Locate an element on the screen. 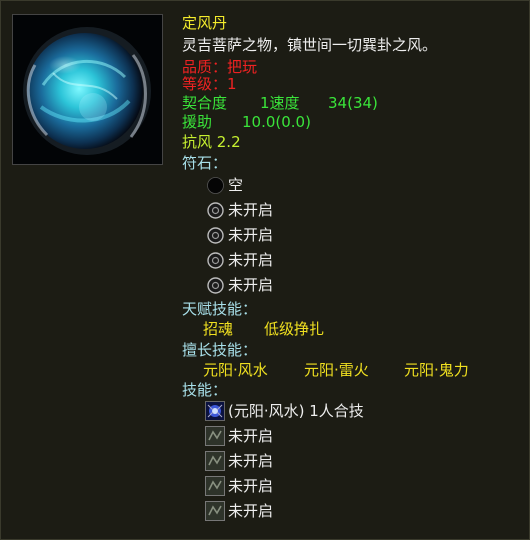  specialty-skill: 元阳·雷火 is located at coordinates (336, 370).